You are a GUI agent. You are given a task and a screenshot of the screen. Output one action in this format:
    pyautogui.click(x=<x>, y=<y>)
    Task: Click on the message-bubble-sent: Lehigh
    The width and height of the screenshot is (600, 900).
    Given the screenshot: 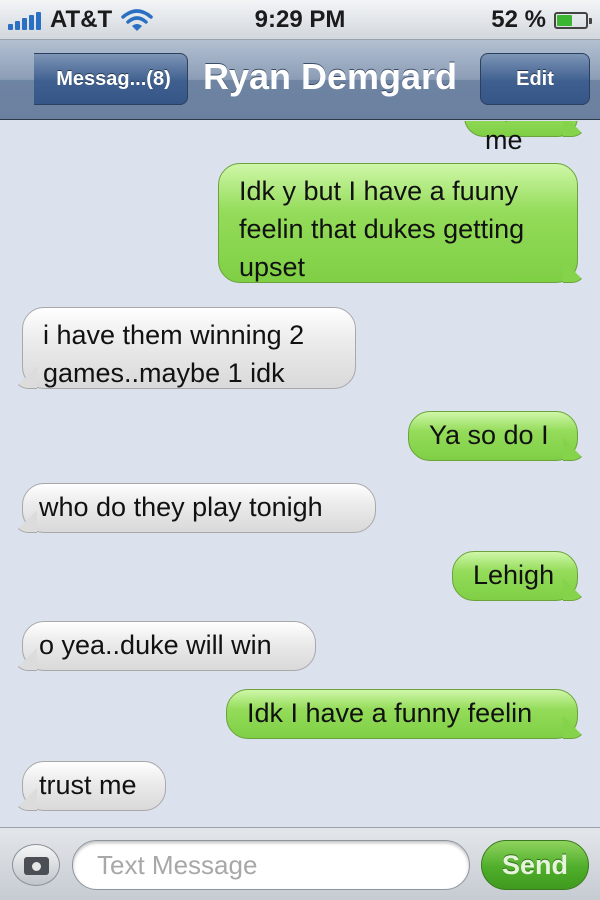 What is the action you would take?
    pyautogui.click(x=515, y=576)
    